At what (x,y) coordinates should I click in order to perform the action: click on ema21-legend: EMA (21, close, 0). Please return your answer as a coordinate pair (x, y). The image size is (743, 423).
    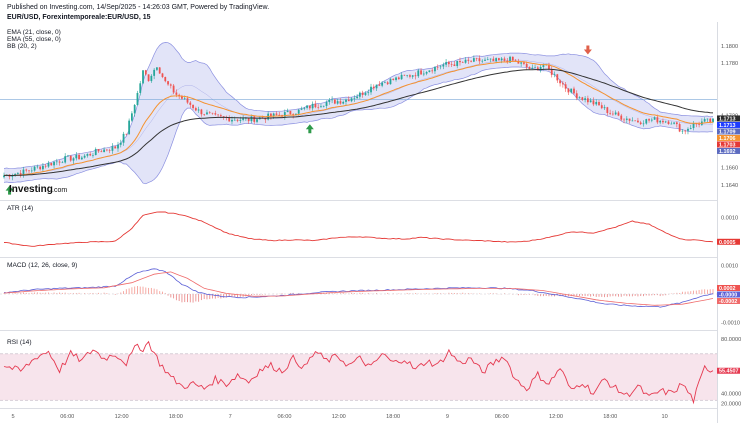
    Looking at the image, I should click on (34, 32).